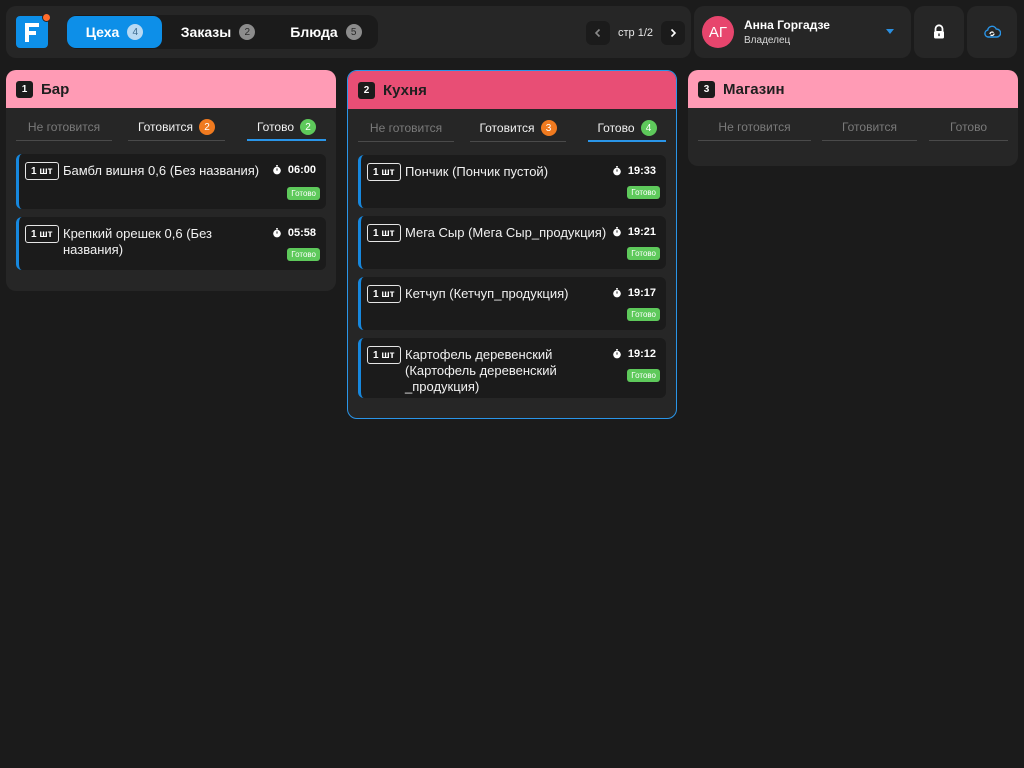 Image resolution: width=1024 pixels, height=768 pixels. I want to click on pager: стр 1/2, so click(636, 33).